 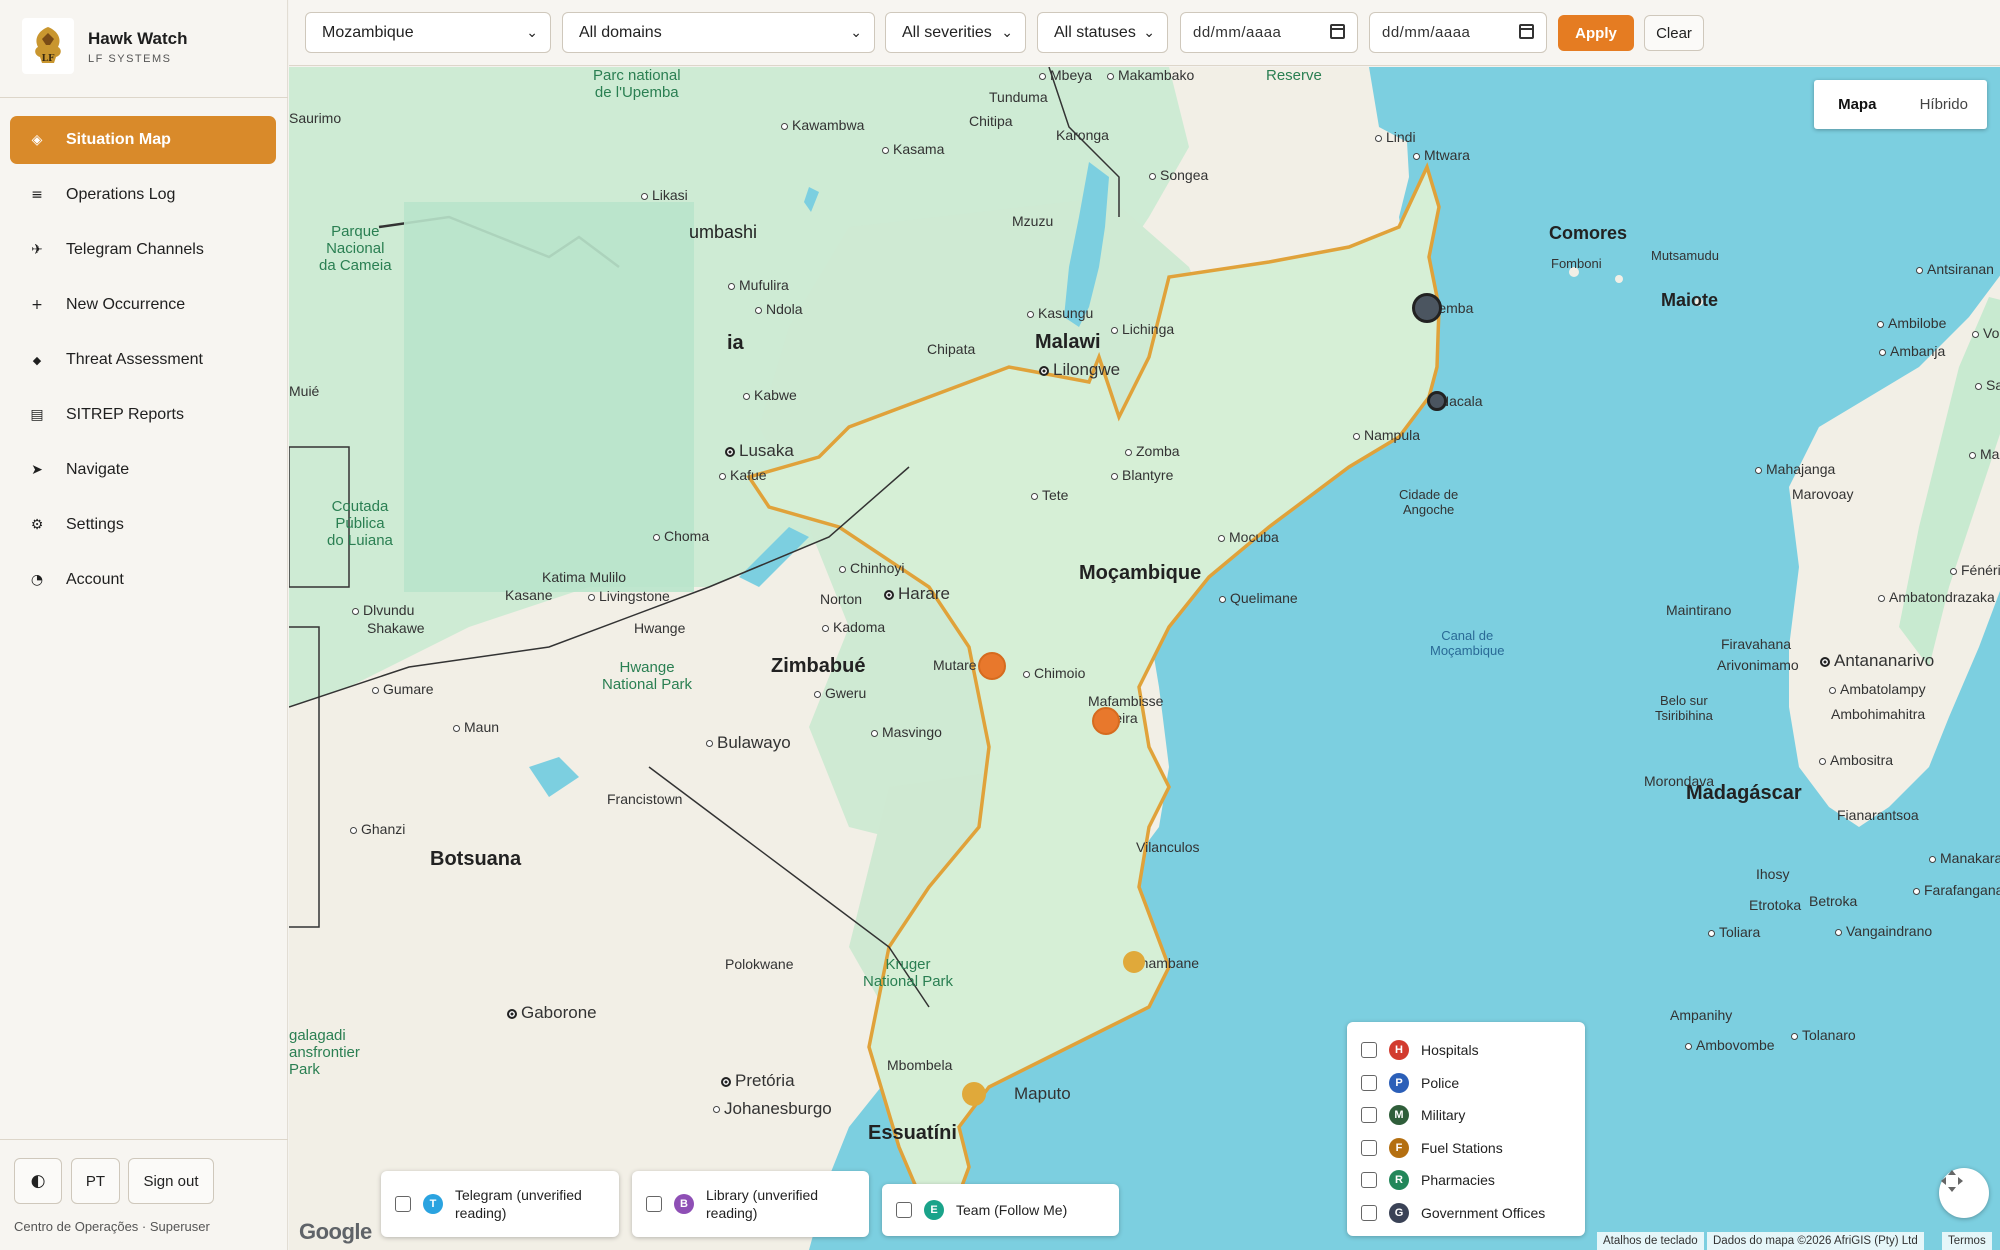 I want to click on label-tunduma: Tunduma, so click(x=1018, y=97).